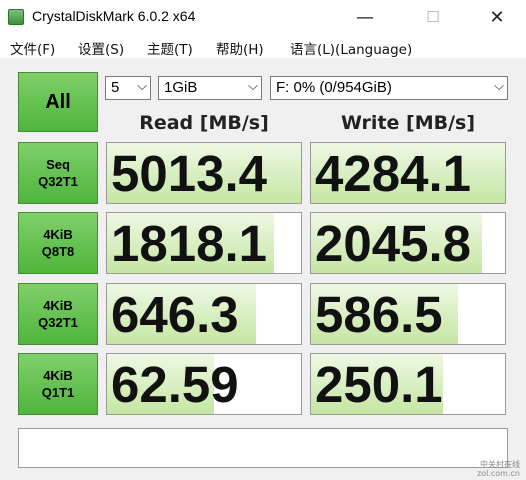 The image size is (526, 480). What do you see at coordinates (58, 243) in the screenshot?
I see `test-4kib-q8t8-button: 4KiB Q8T8` at bounding box center [58, 243].